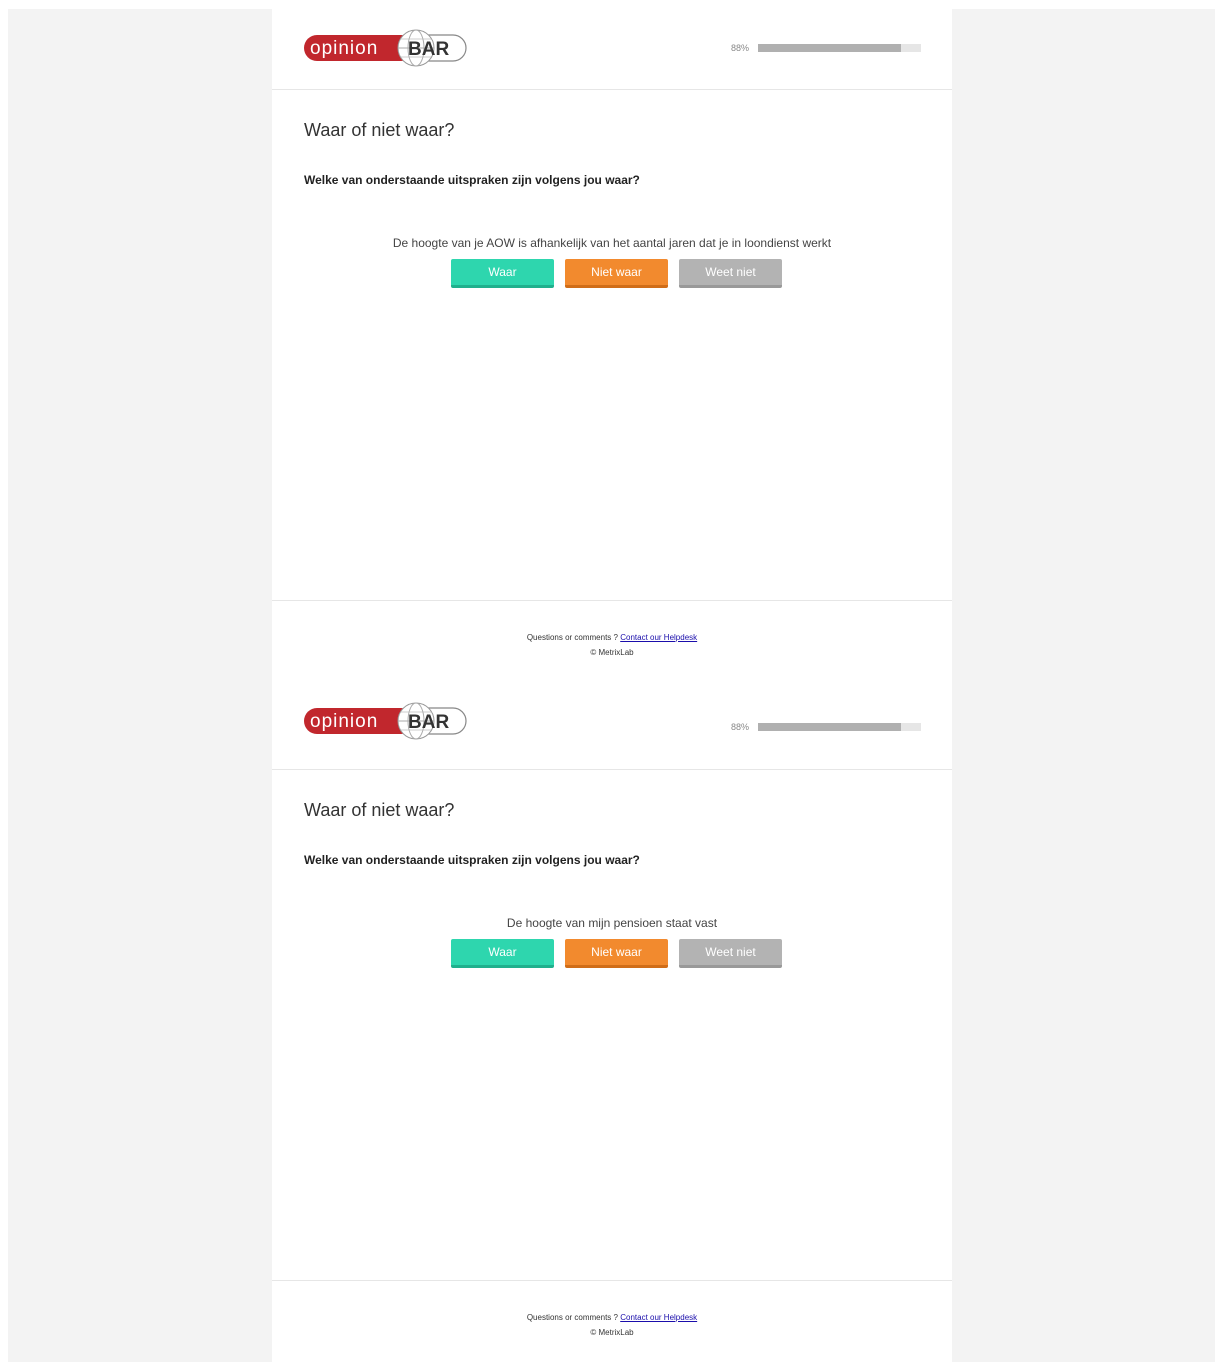  I want to click on statement-text: De hoogte van mijn pensioen staat vast, so click(612, 923).